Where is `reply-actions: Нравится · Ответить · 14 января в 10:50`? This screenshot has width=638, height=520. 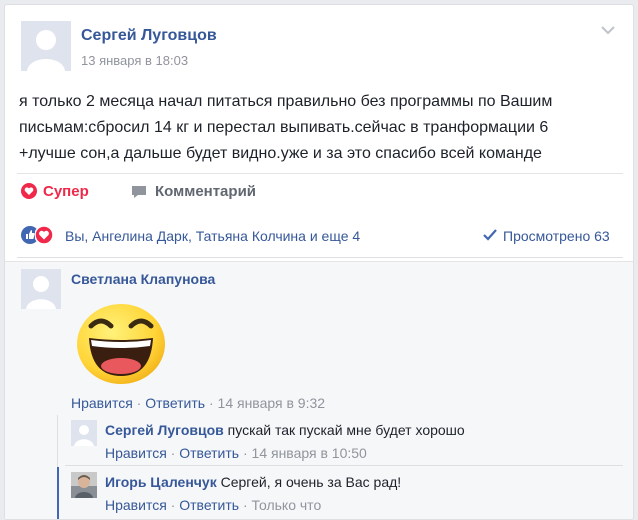
reply-actions: Нравится · Ответить · 14 января в 10:50 is located at coordinates (236, 453).